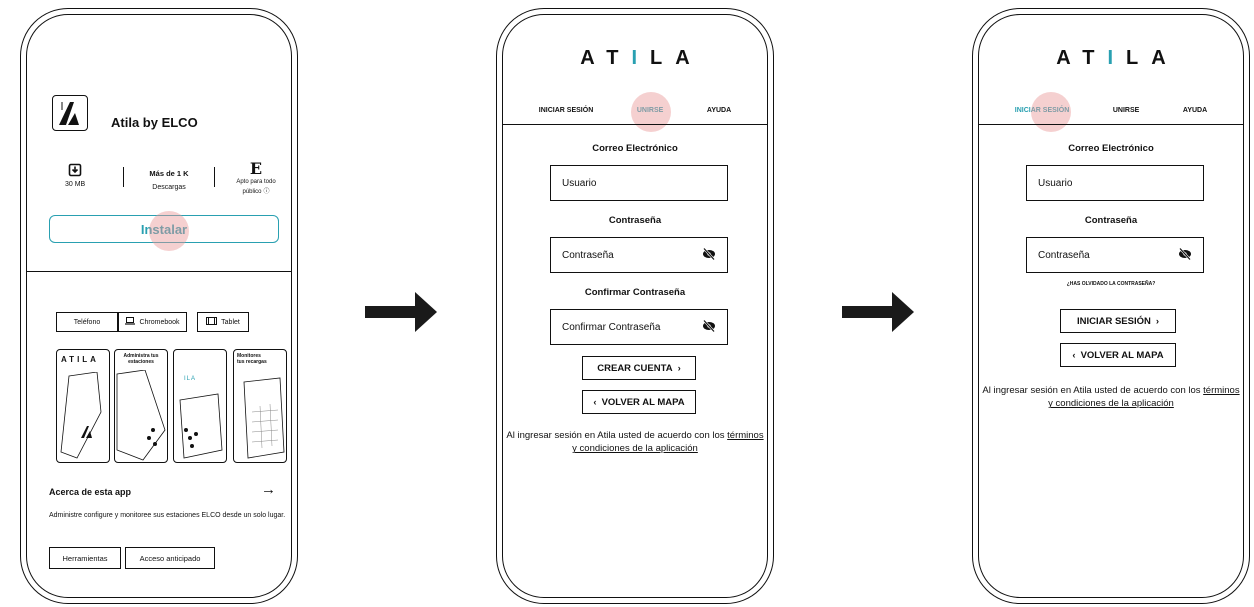 The image size is (1254, 607). Describe the element at coordinates (90, 492) in the screenshot. I see `about-title: Acerca de esta app` at that location.